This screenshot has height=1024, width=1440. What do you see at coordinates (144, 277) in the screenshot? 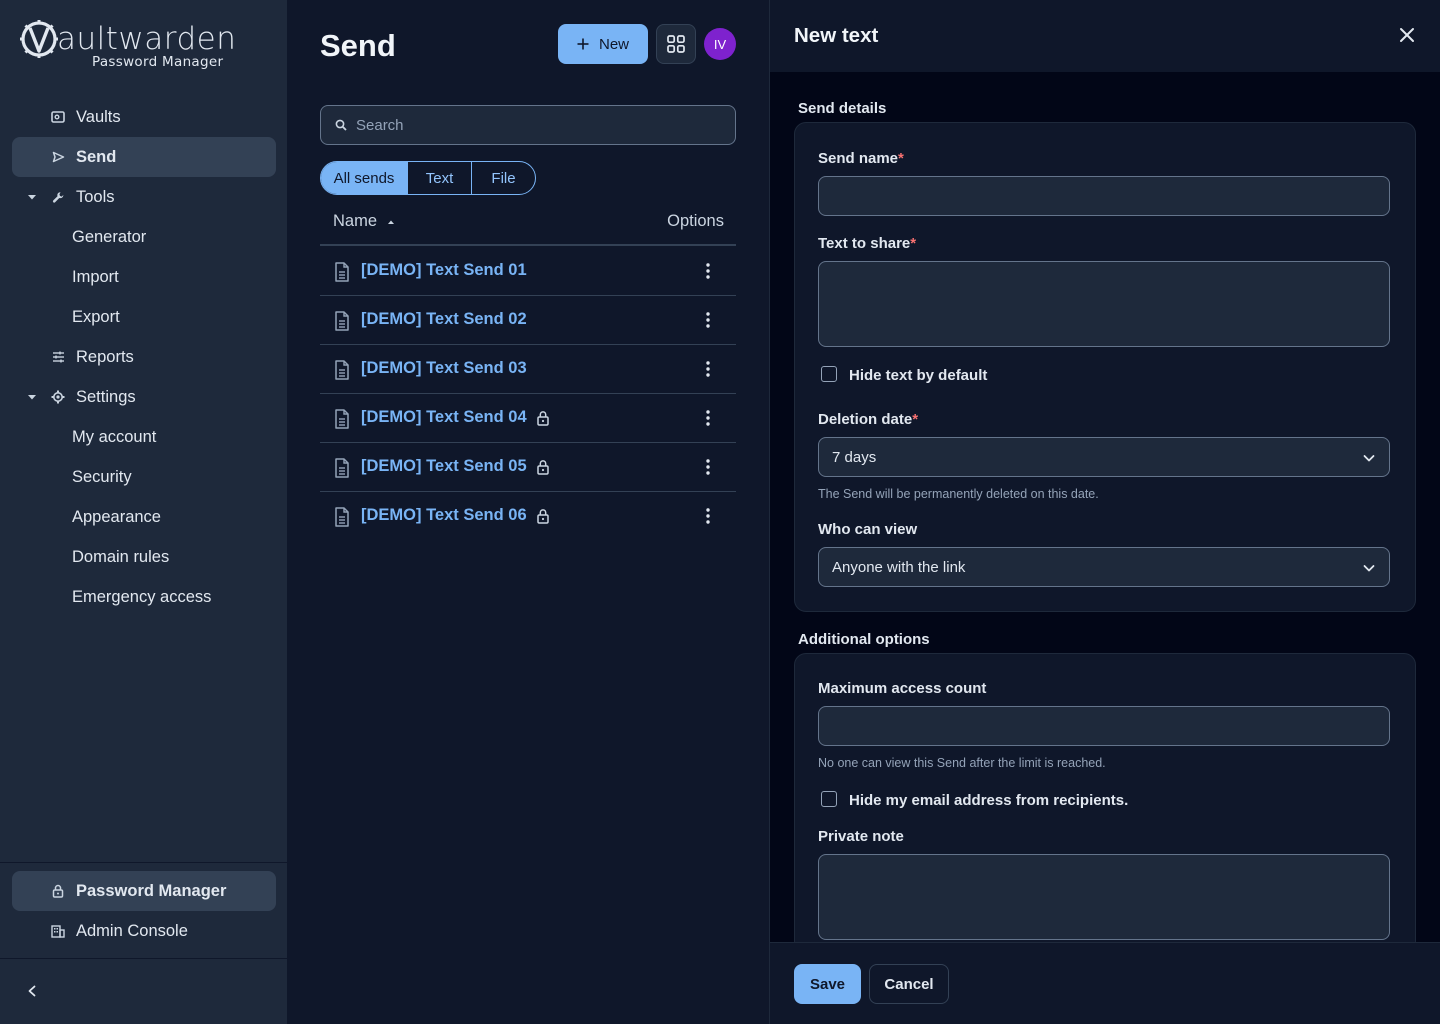
I see `sidebar-item-import: Import` at bounding box center [144, 277].